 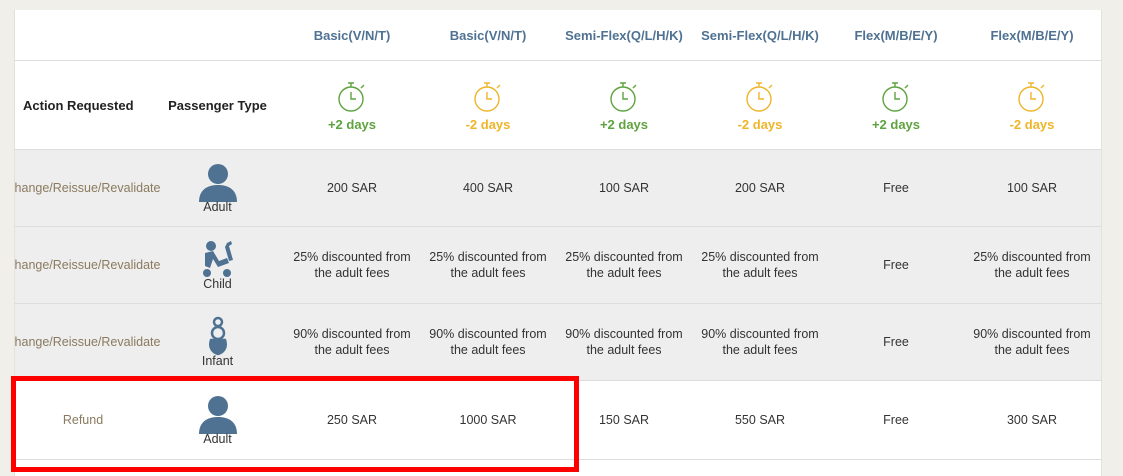 I want to click on timer-cell-3: +2 days, so click(x=624, y=105).